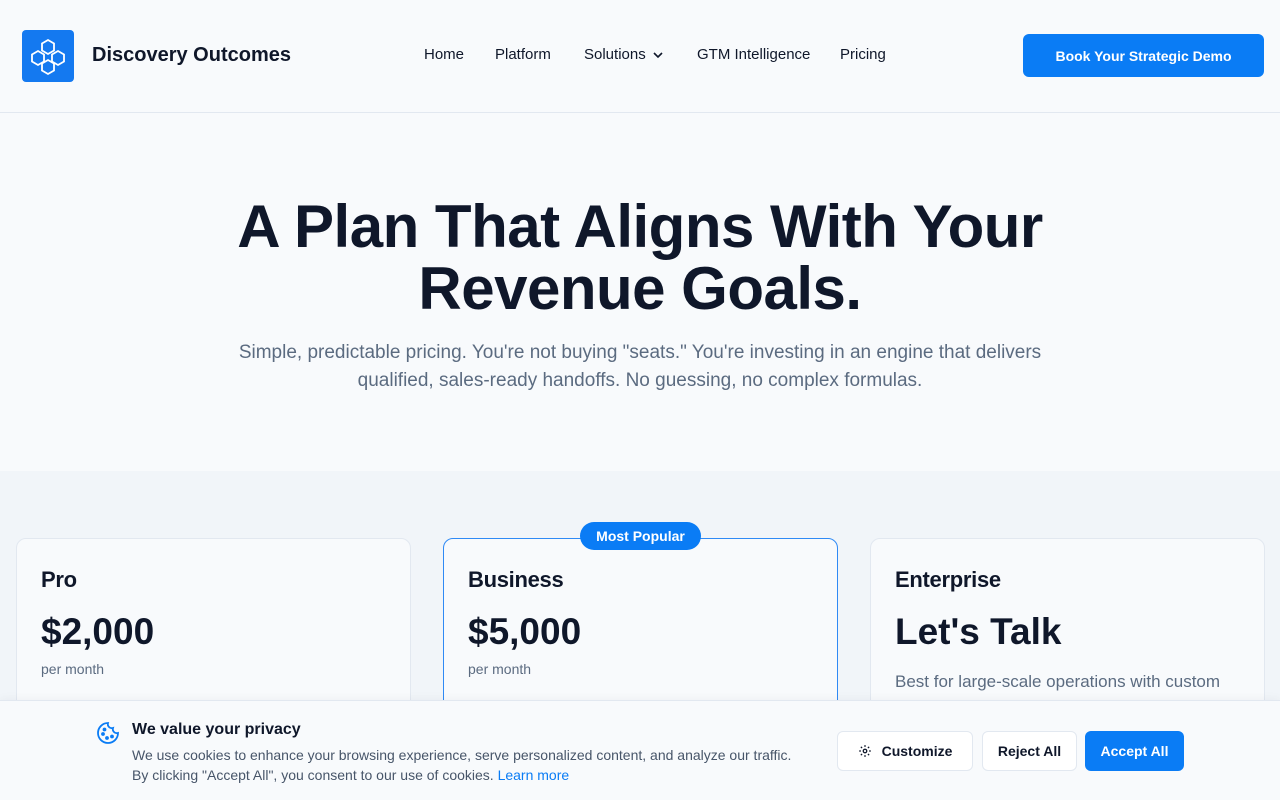 The image size is (1280, 800). Describe the element at coordinates (615, 54) in the screenshot. I see `nav-solutions-label: Solutions` at that location.